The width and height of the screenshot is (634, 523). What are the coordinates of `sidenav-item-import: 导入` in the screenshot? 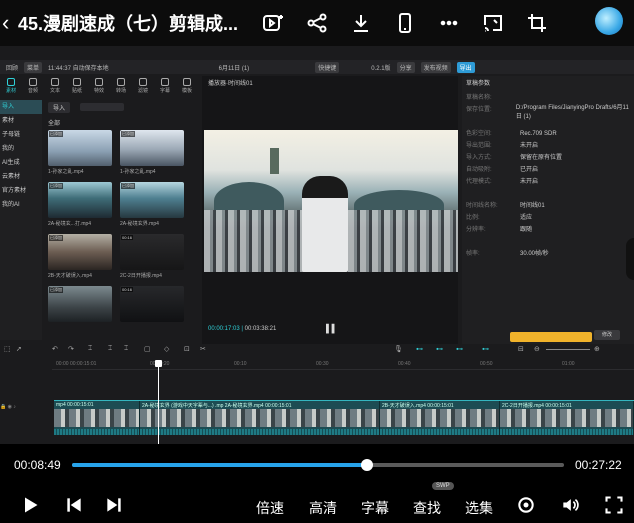 It's located at (21, 107).